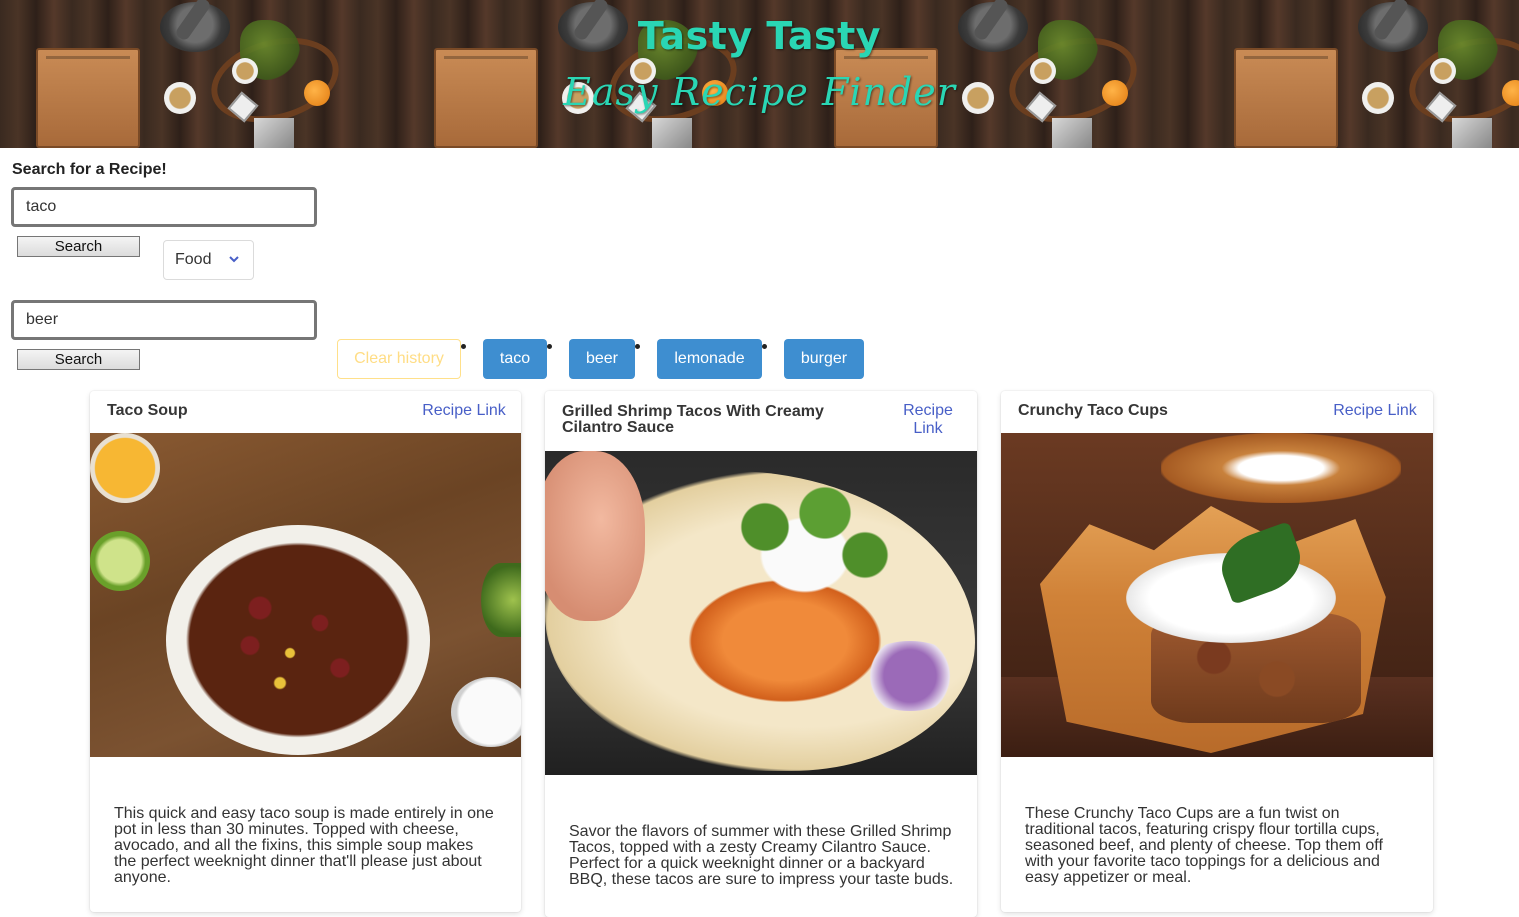 This screenshot has height=917, width=1519. Describe the element at coordinates (164, 320) in the screenshot. I see `drink-search-input` at that location.